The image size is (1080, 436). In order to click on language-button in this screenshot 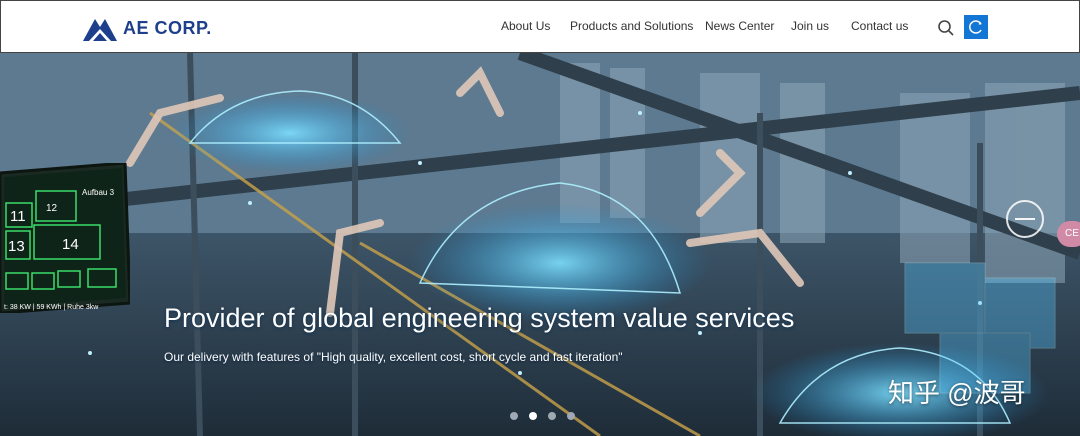, I will do `click(976, 27)`.